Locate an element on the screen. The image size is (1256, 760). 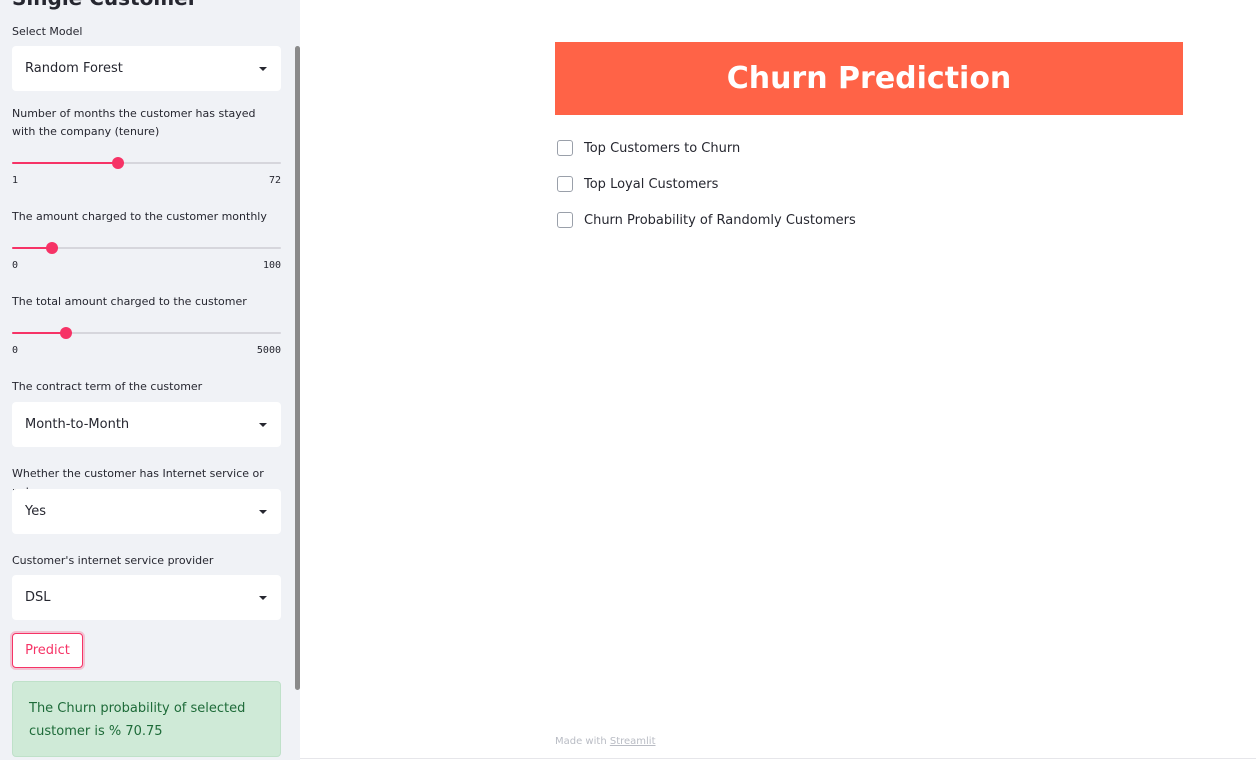
contract-label: The contract term of the customer is located at coordinates (107, 386).